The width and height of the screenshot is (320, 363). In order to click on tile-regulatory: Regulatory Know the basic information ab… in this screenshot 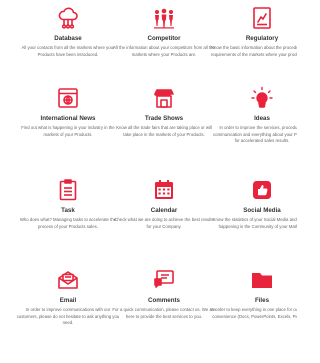, I will do `click(251, 32)`.